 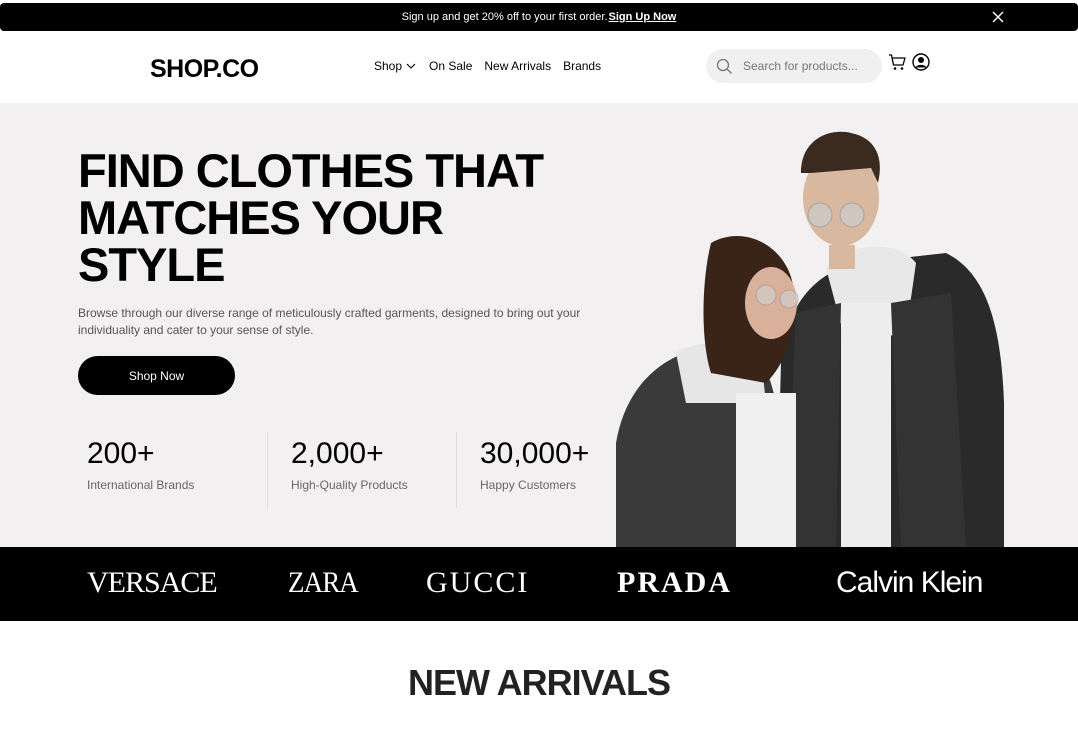 What do you see at coordinates (323, 582) in the screenshot?
I see `brand-logo-zara: ZARA` at bounding box center [323, 582].